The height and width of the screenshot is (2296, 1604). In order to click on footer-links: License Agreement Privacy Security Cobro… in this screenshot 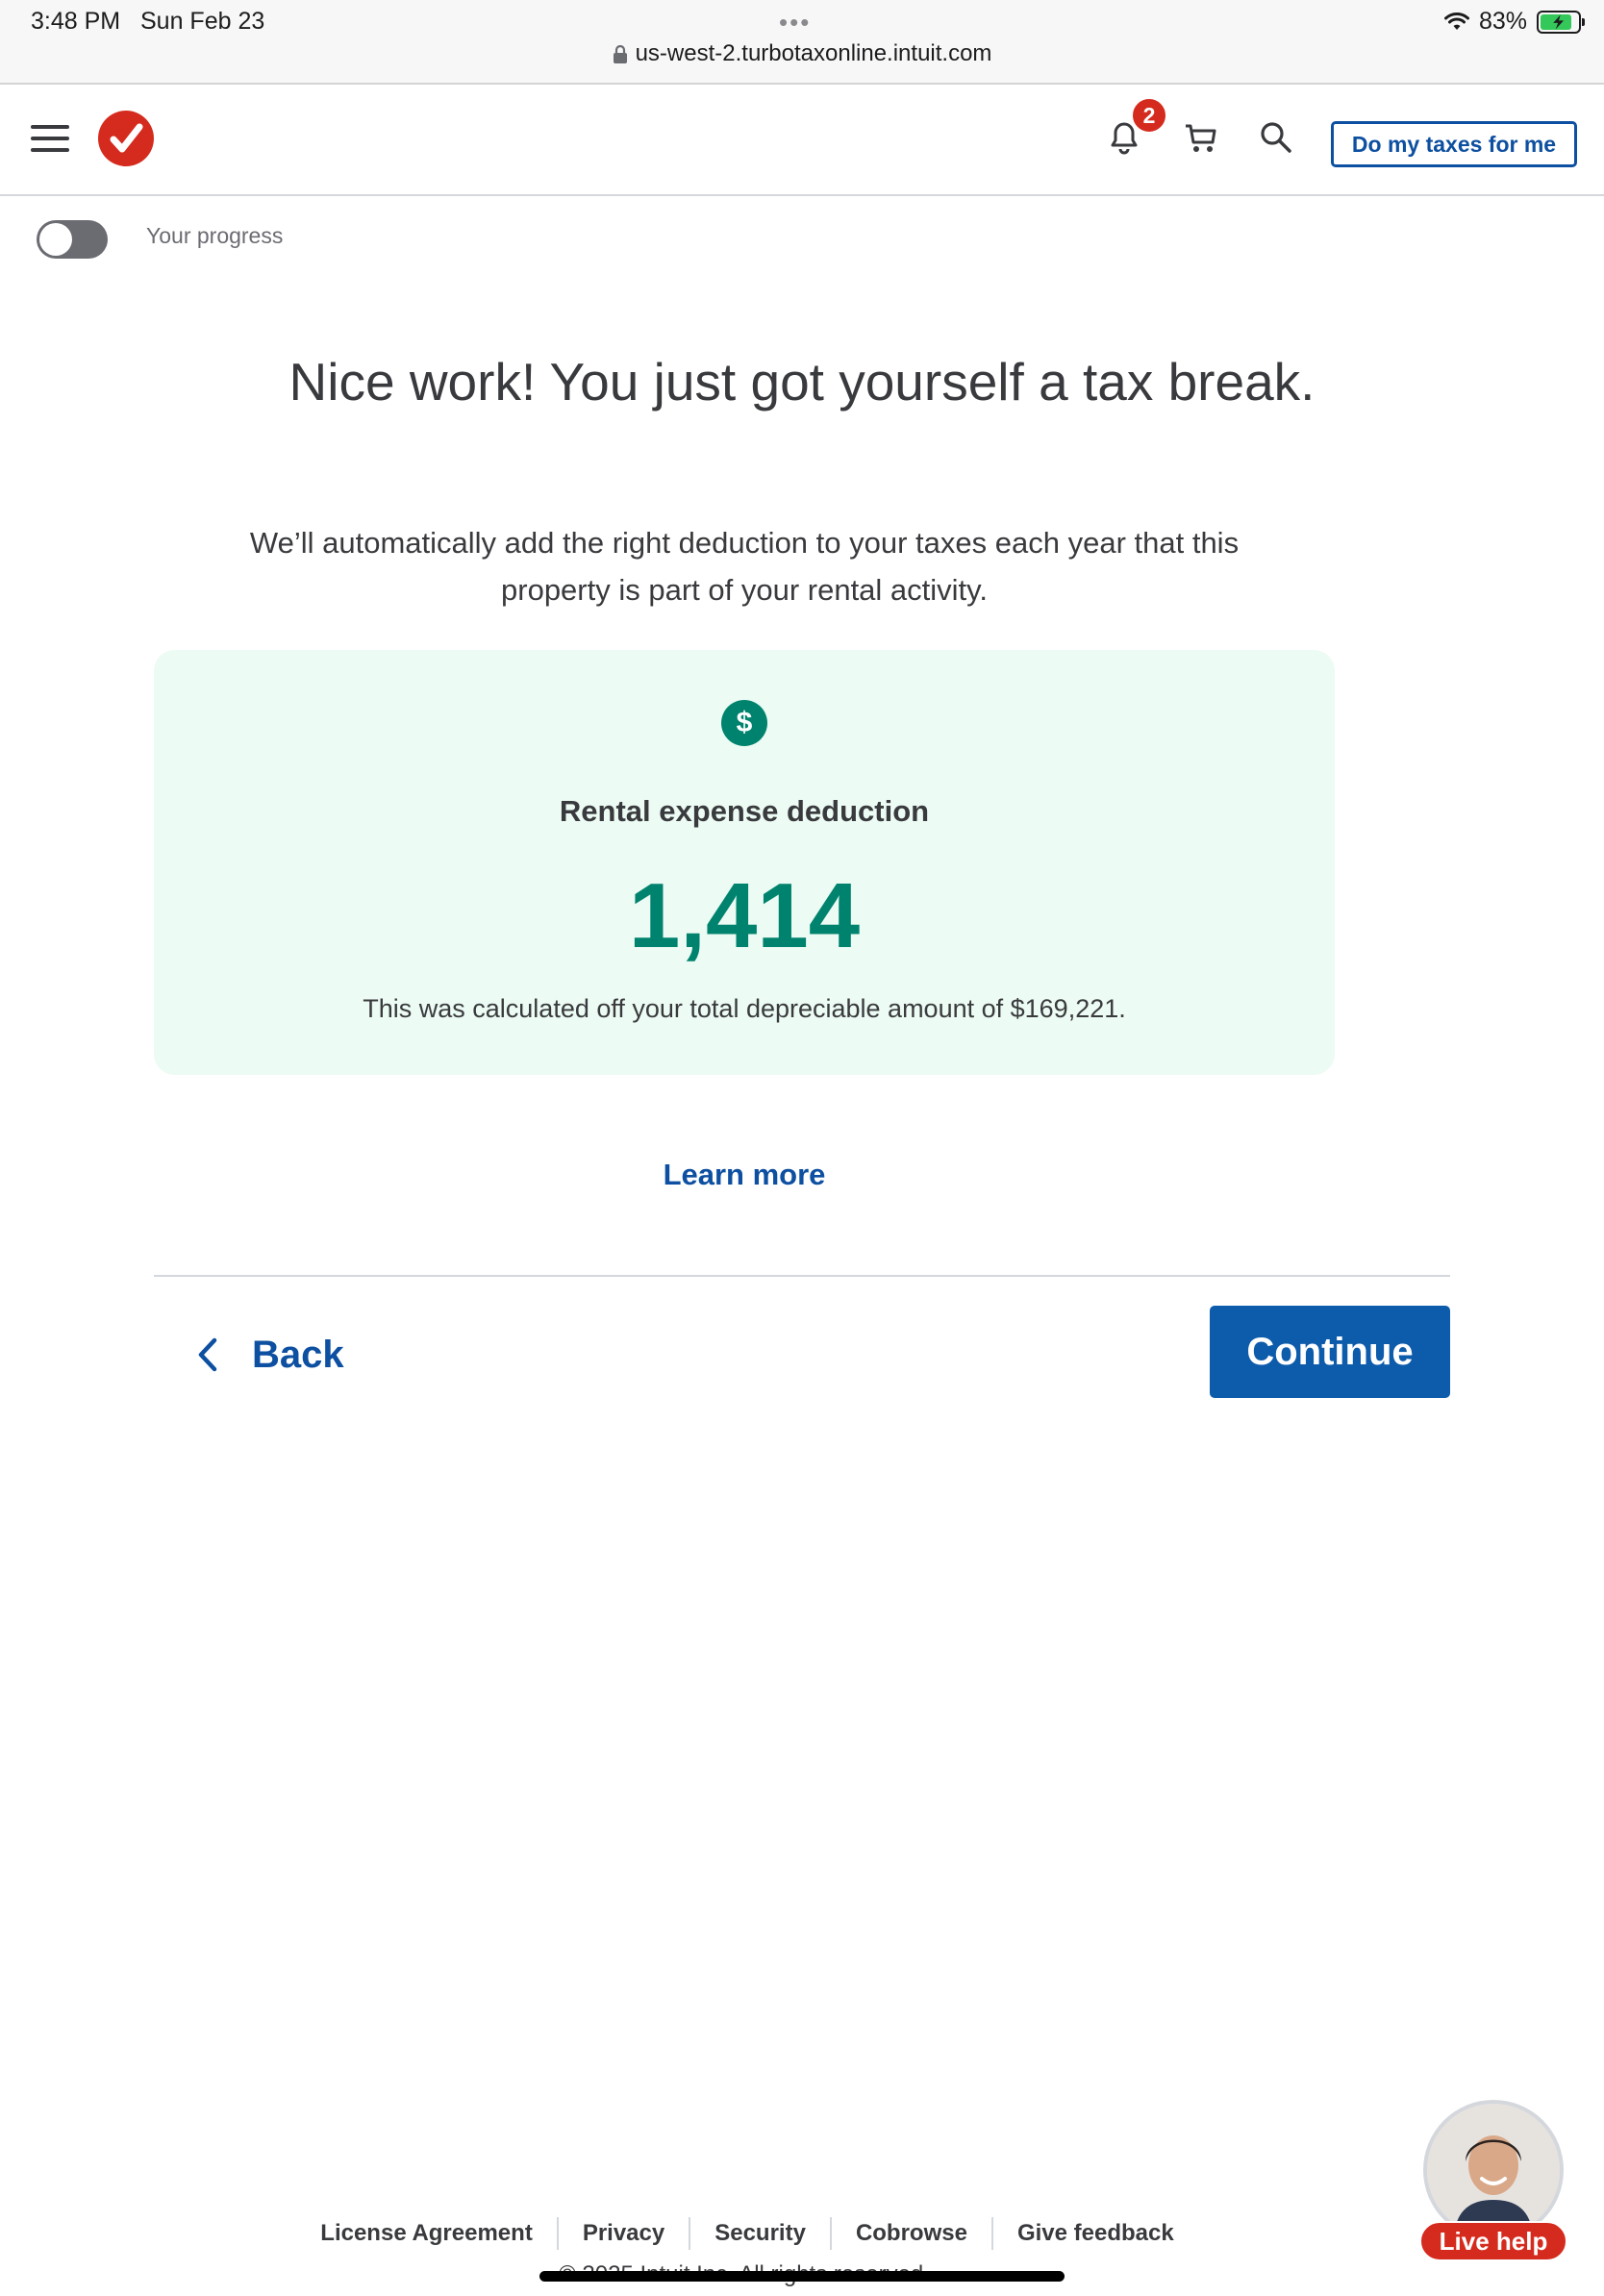, I will do `click(802, 2233)`.